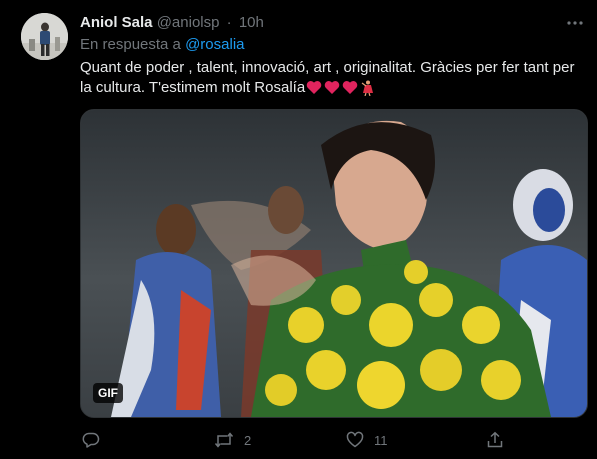  What do you see at coordinates (251, 22) in the screenshot?
I see `tweet-timestamp: 10h` at bounding box center [251, 22].